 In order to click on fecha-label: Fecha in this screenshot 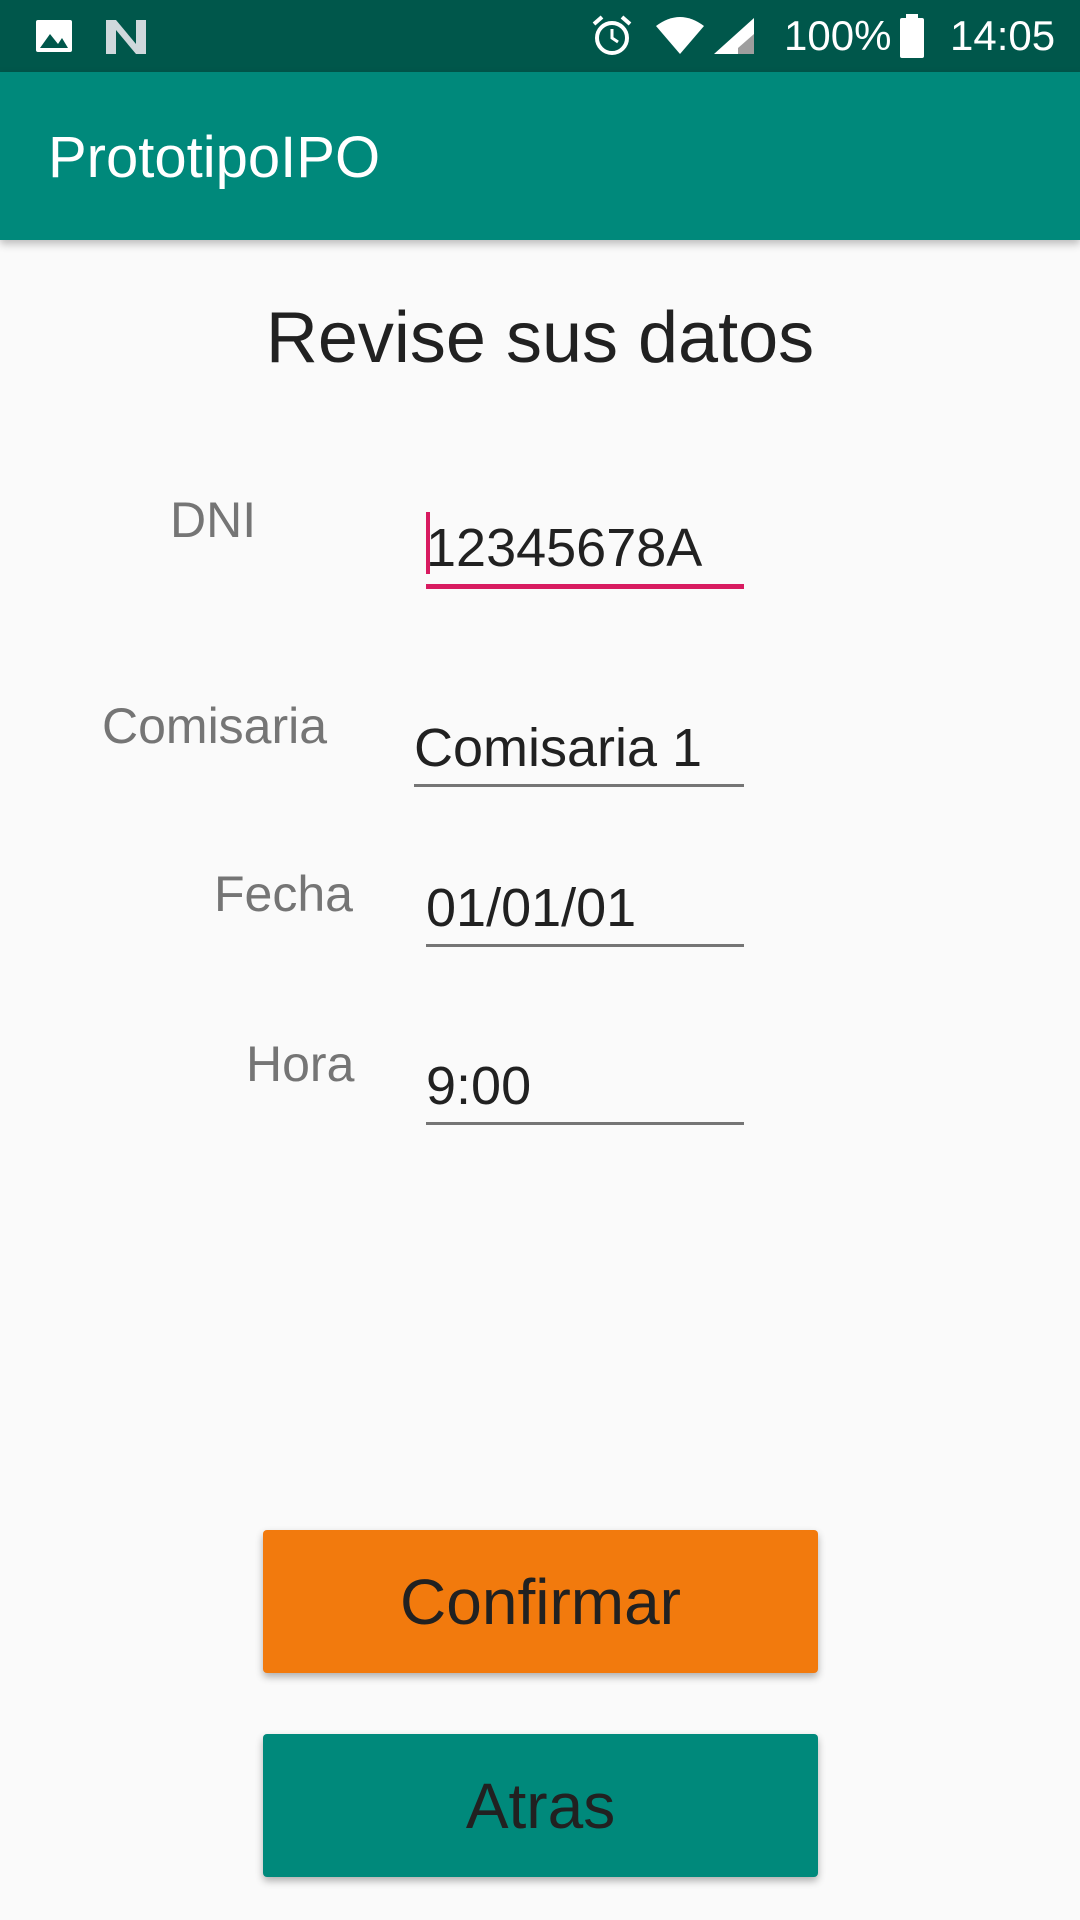, I will do `click(283, 894)`.